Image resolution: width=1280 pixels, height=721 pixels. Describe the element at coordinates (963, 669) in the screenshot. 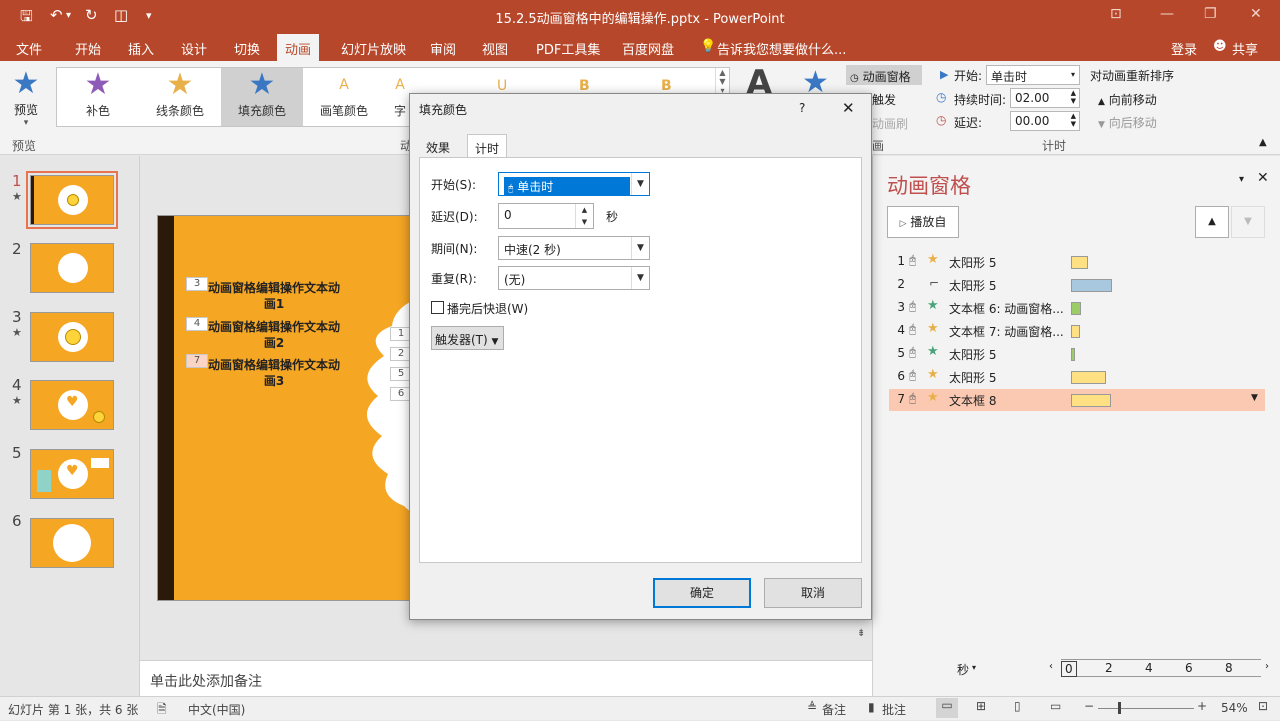

I see `timeline-unit: 秒` at that location.